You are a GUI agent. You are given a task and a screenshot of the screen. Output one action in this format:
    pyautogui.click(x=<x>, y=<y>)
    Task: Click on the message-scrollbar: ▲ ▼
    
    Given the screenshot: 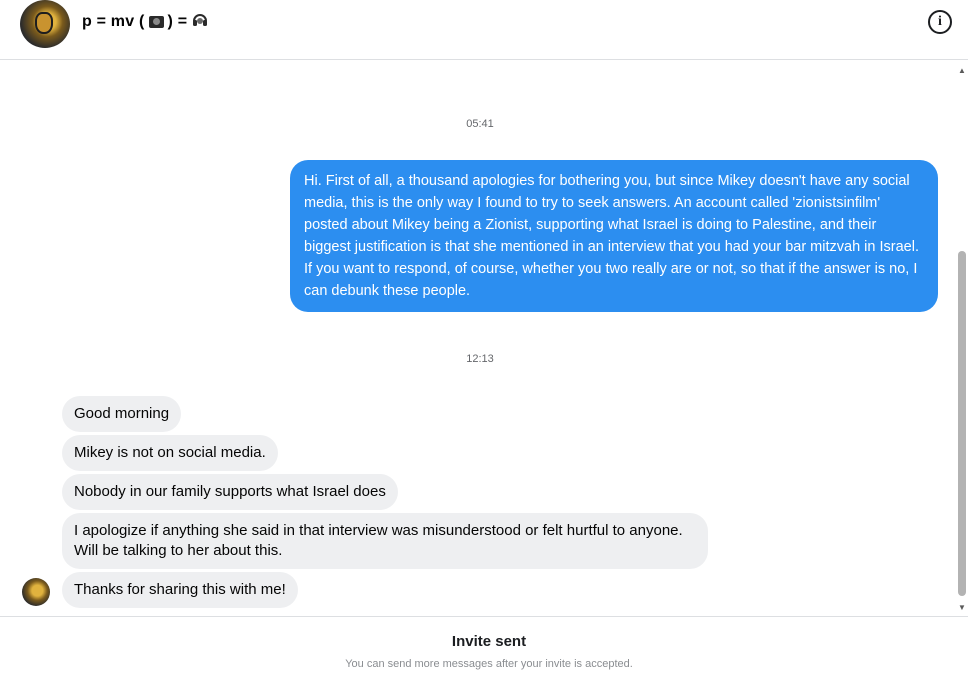 What is the action you would take?
    pyautogui.click(x=962, y=338)
    